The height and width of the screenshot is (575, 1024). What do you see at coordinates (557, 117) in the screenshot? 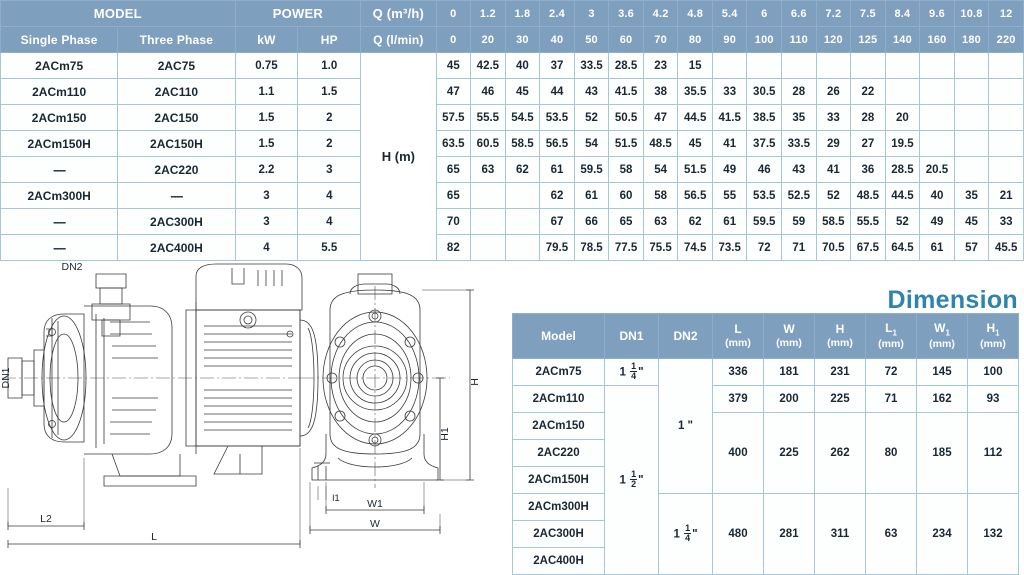
I see `cell-head-3: 53.5` at bounding box center [557, 117].